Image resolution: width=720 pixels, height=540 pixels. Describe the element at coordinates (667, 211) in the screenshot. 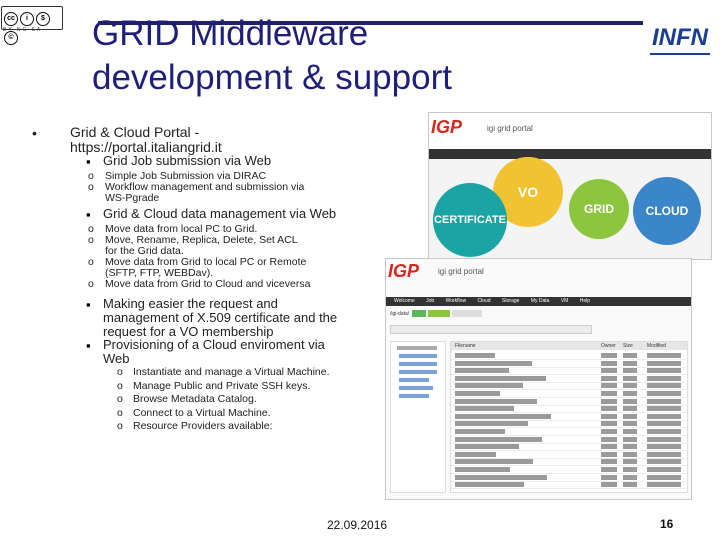

I see `cloud-bubble: CLOUD` at that location.